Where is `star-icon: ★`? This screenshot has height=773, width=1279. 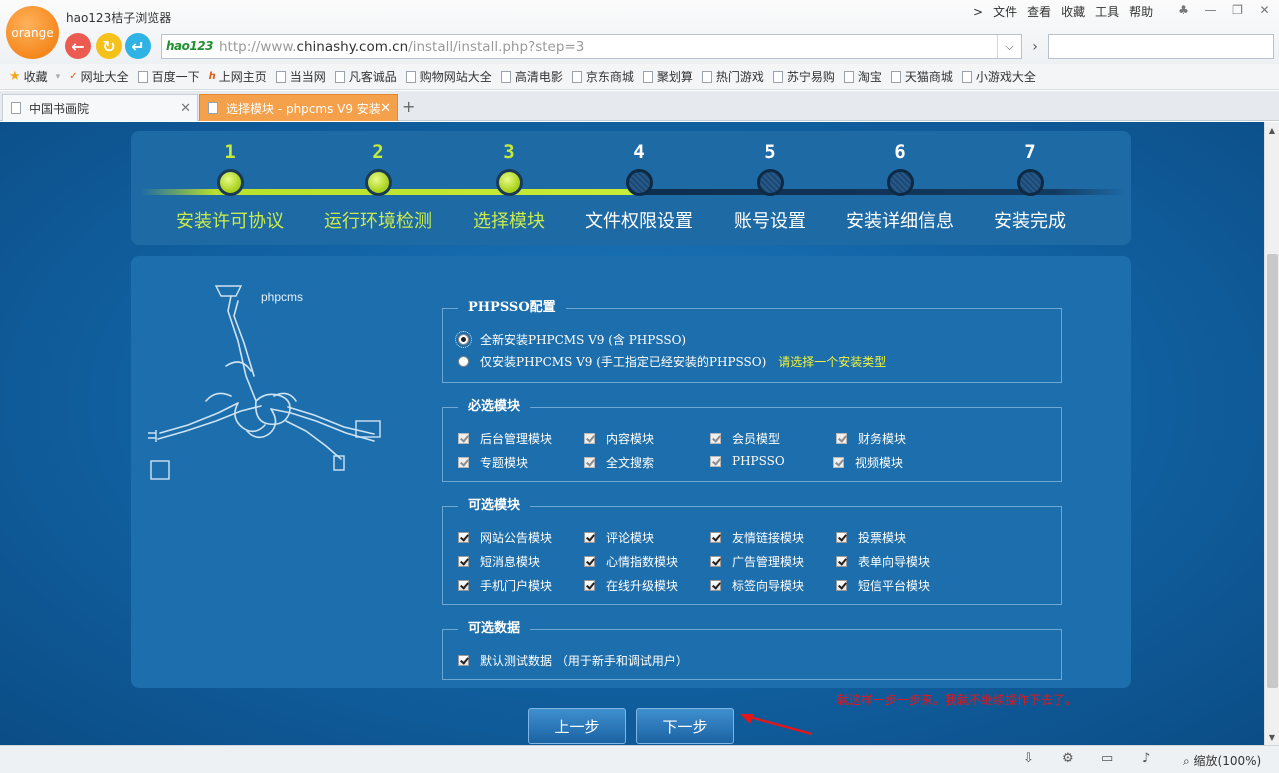 star-icon: ★ is located at coordinates (15, 76).